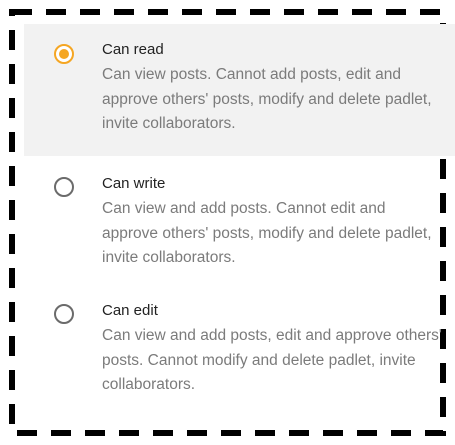 The image size is (455, 445). What do you see at coordinates (130, 310) in the screenshot?
I see `option-title: Can edit` at bounding box center [130, 310].